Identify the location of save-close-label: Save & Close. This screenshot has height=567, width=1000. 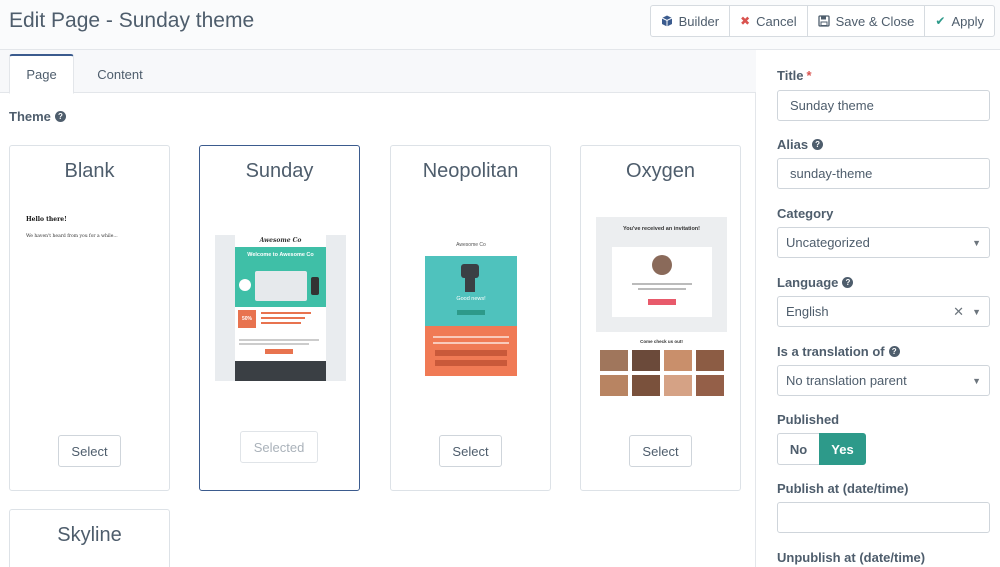
(875, 21).